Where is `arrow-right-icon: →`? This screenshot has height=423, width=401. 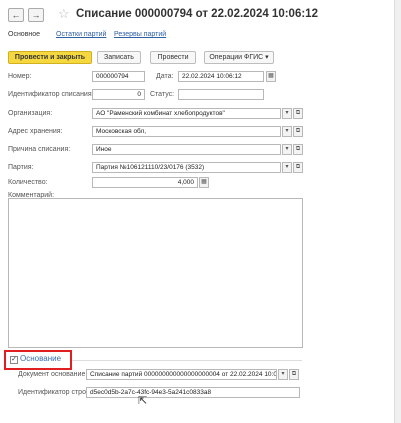 arrow-right-icon: → is located at coordinates (36, 15).